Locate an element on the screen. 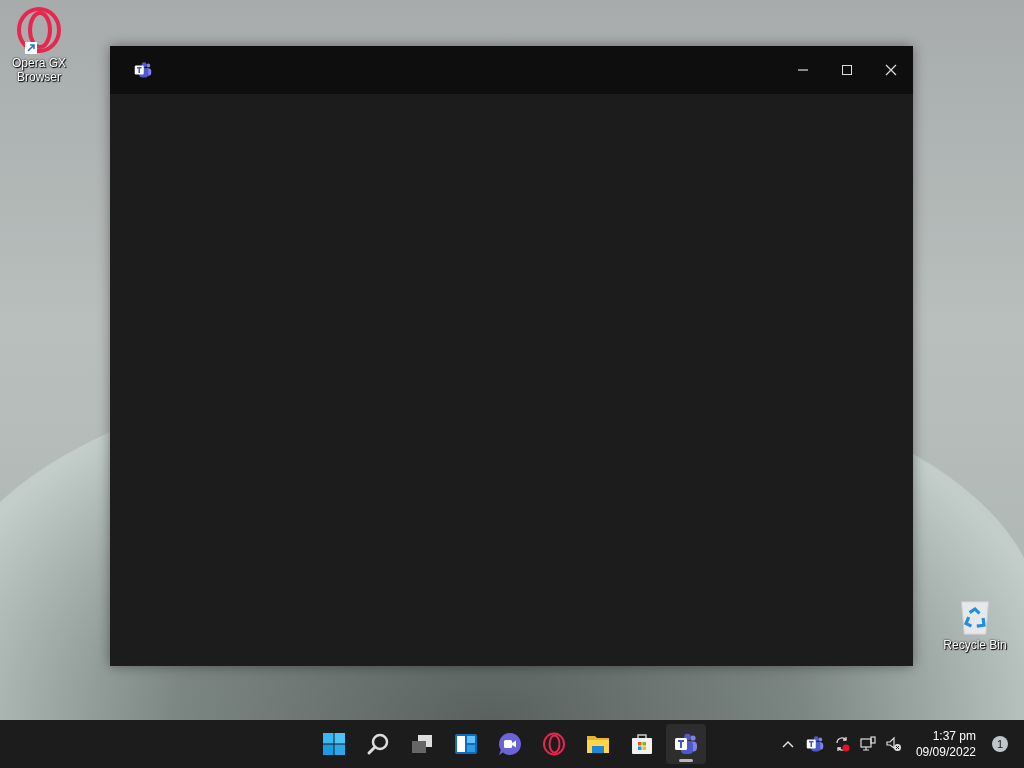 This screenshot has height=768, width=1024. maximize-icon is located at coordinates (847, 70).